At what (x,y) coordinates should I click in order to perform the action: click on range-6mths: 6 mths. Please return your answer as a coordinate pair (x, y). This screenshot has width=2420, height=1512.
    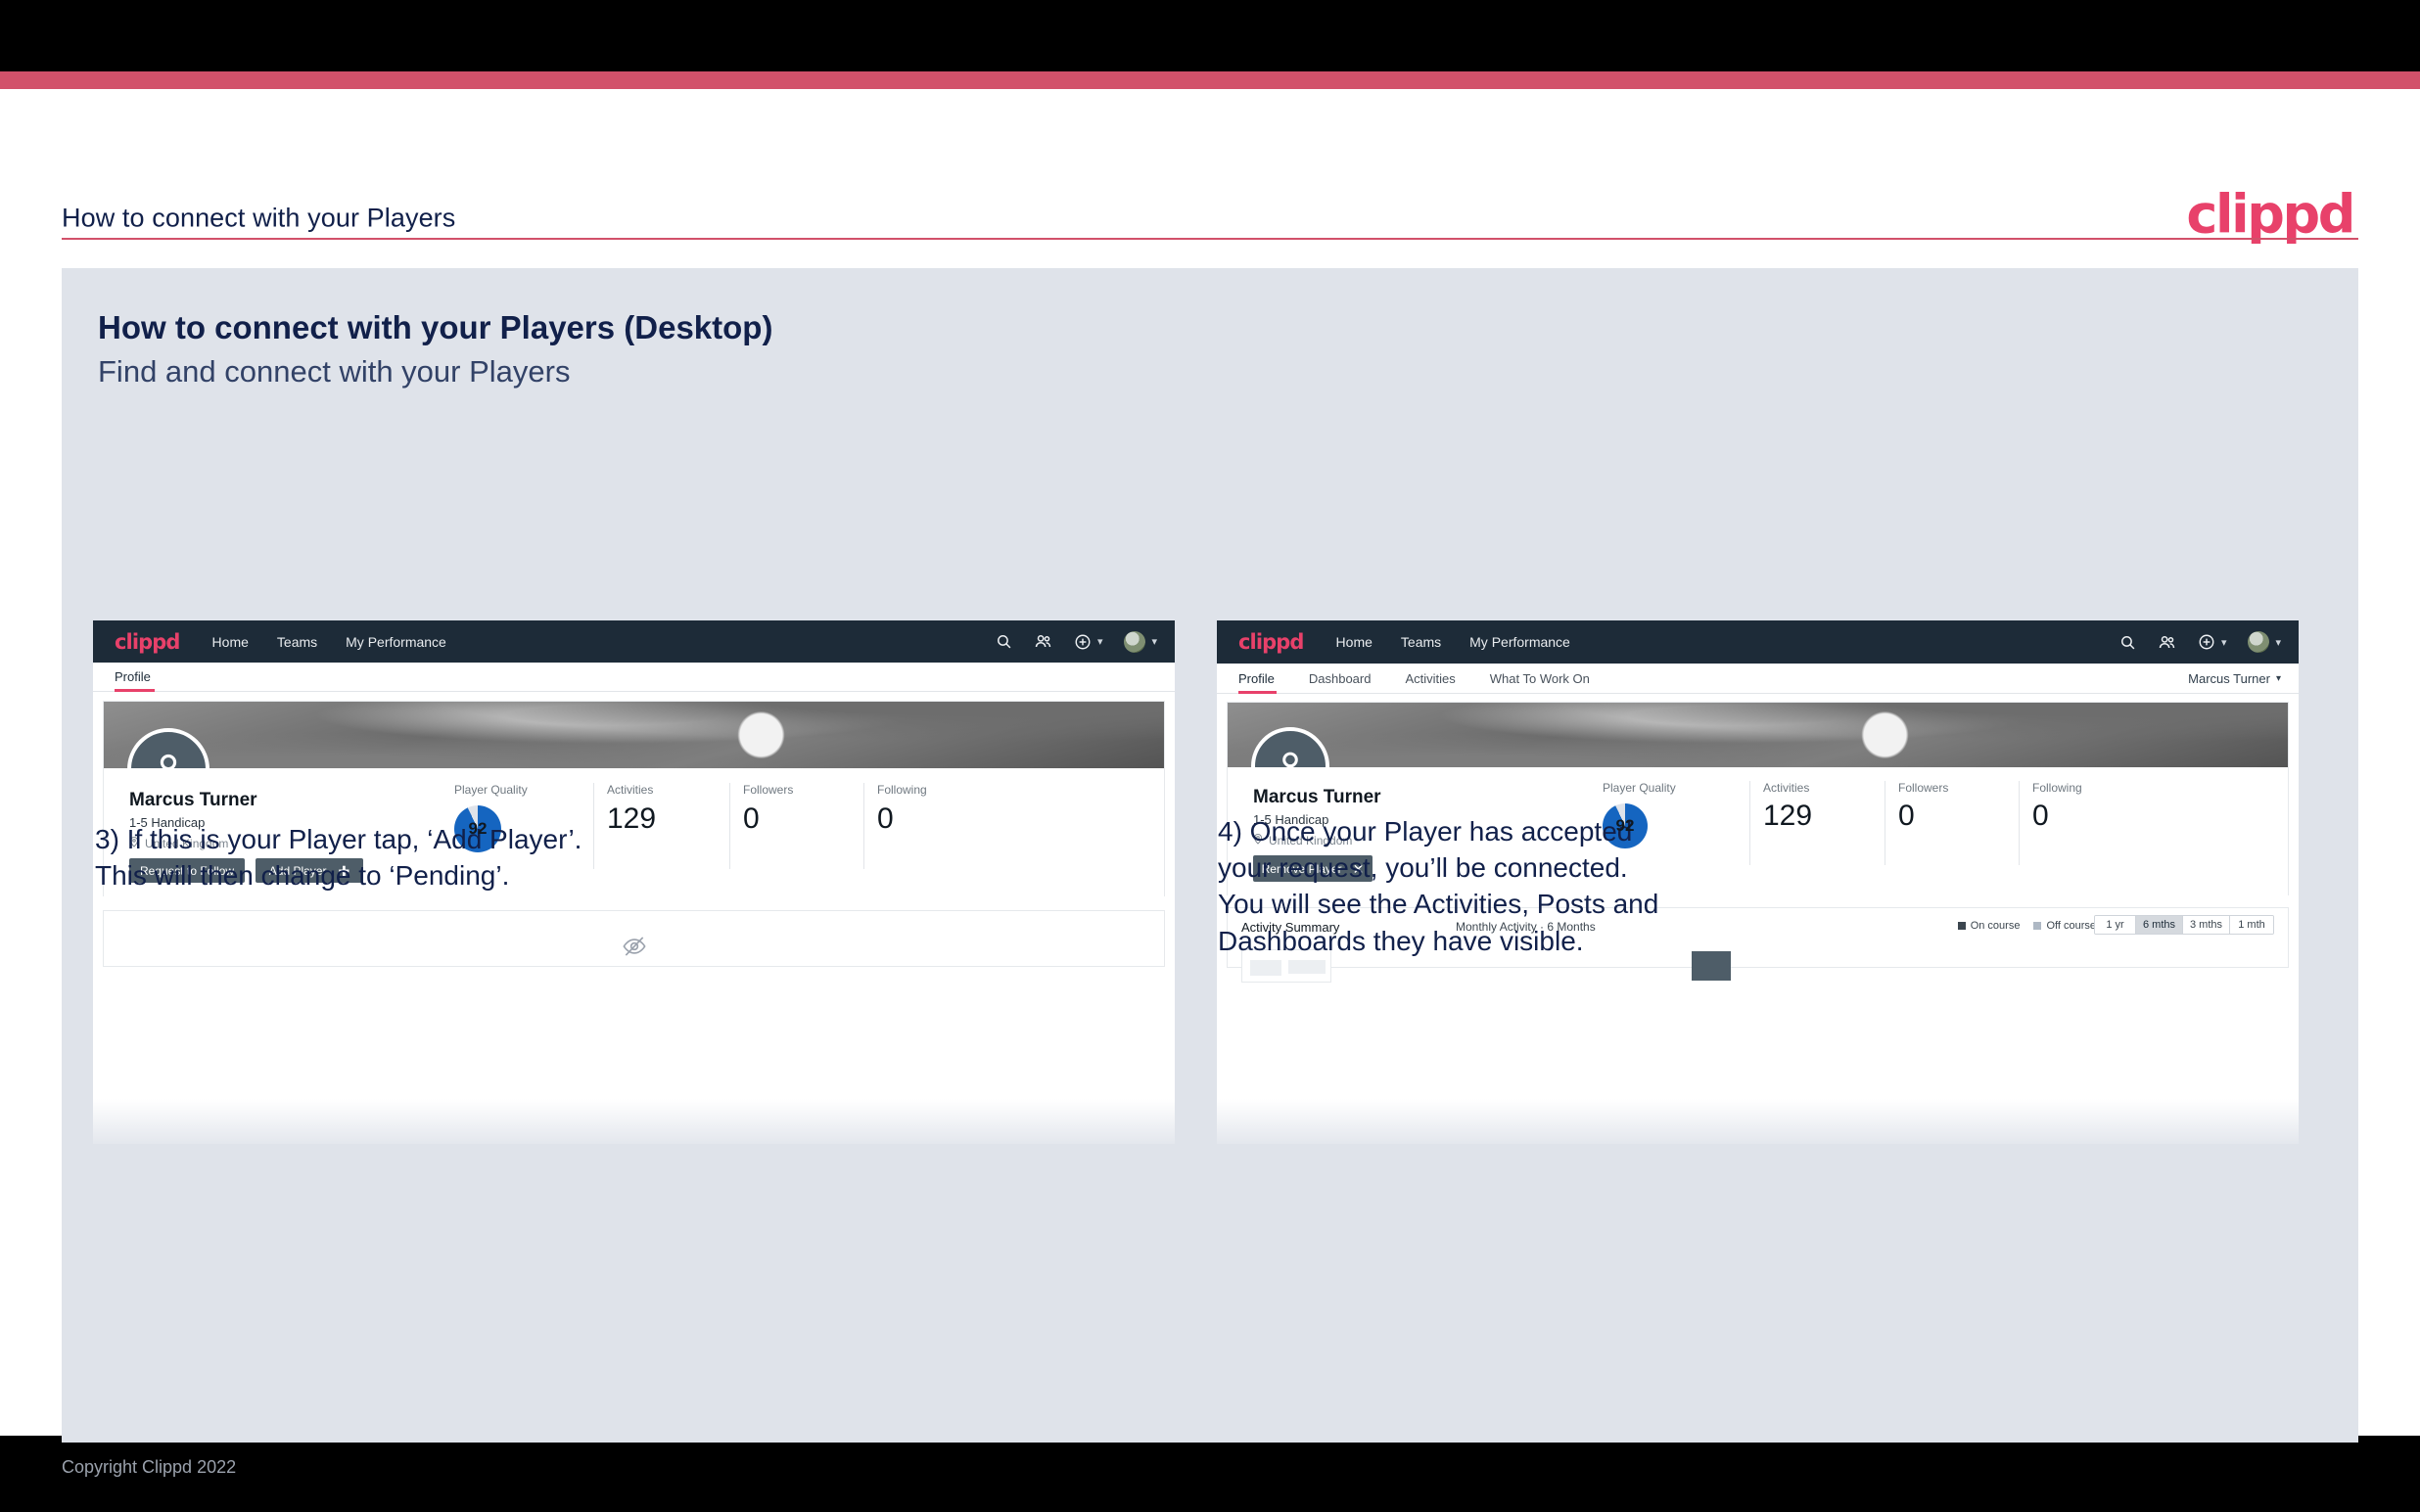
    Looking at the image, I should click on (2159, 925).